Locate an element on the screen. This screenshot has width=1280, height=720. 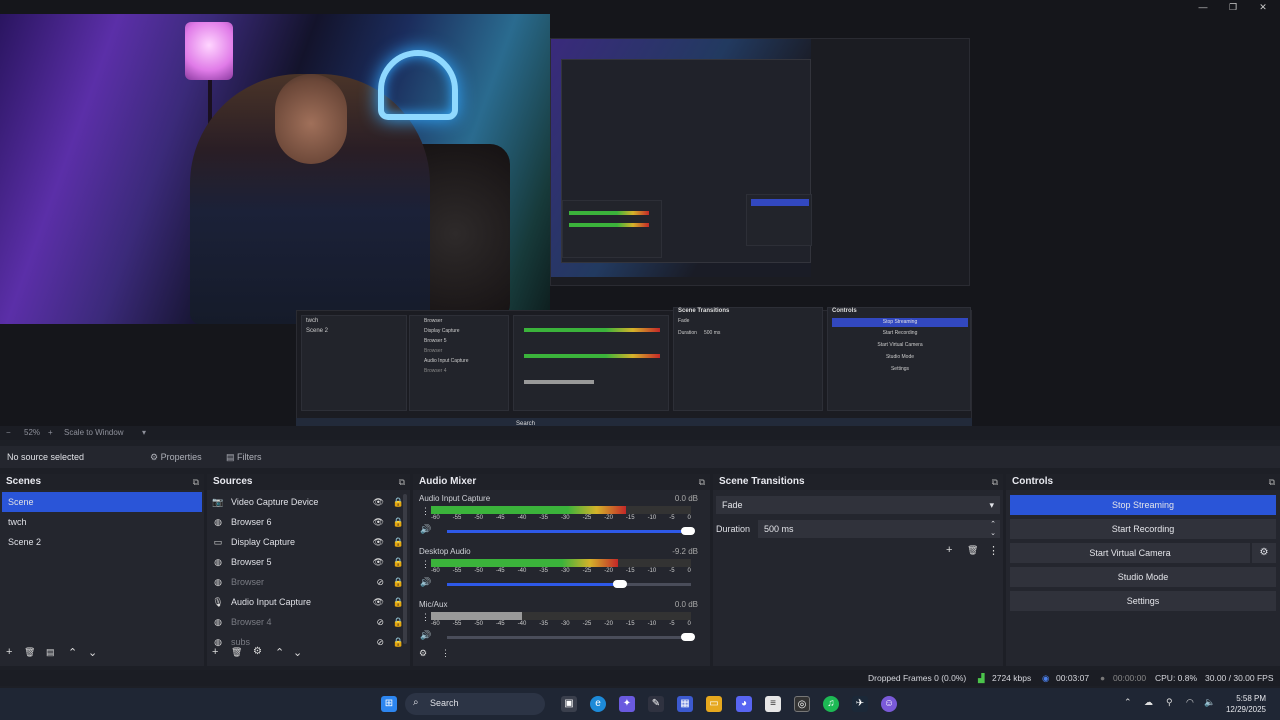
audio-mixer-header: Audio Mixer ⧉ is located at coordinates (561, 482).